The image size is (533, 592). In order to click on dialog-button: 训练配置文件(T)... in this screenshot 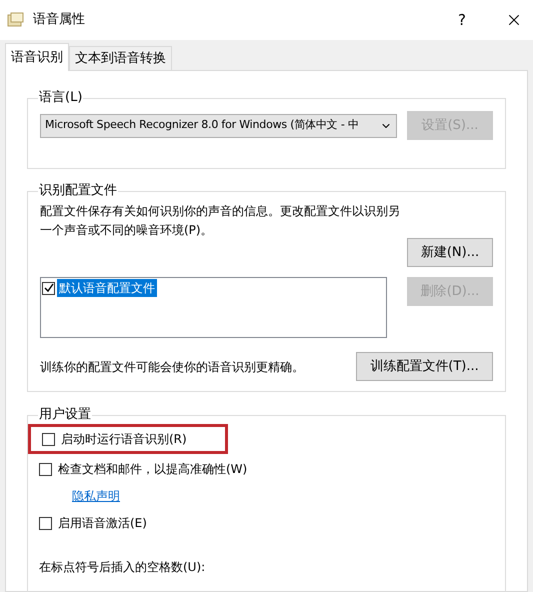, I will do `click(424, 366)`.